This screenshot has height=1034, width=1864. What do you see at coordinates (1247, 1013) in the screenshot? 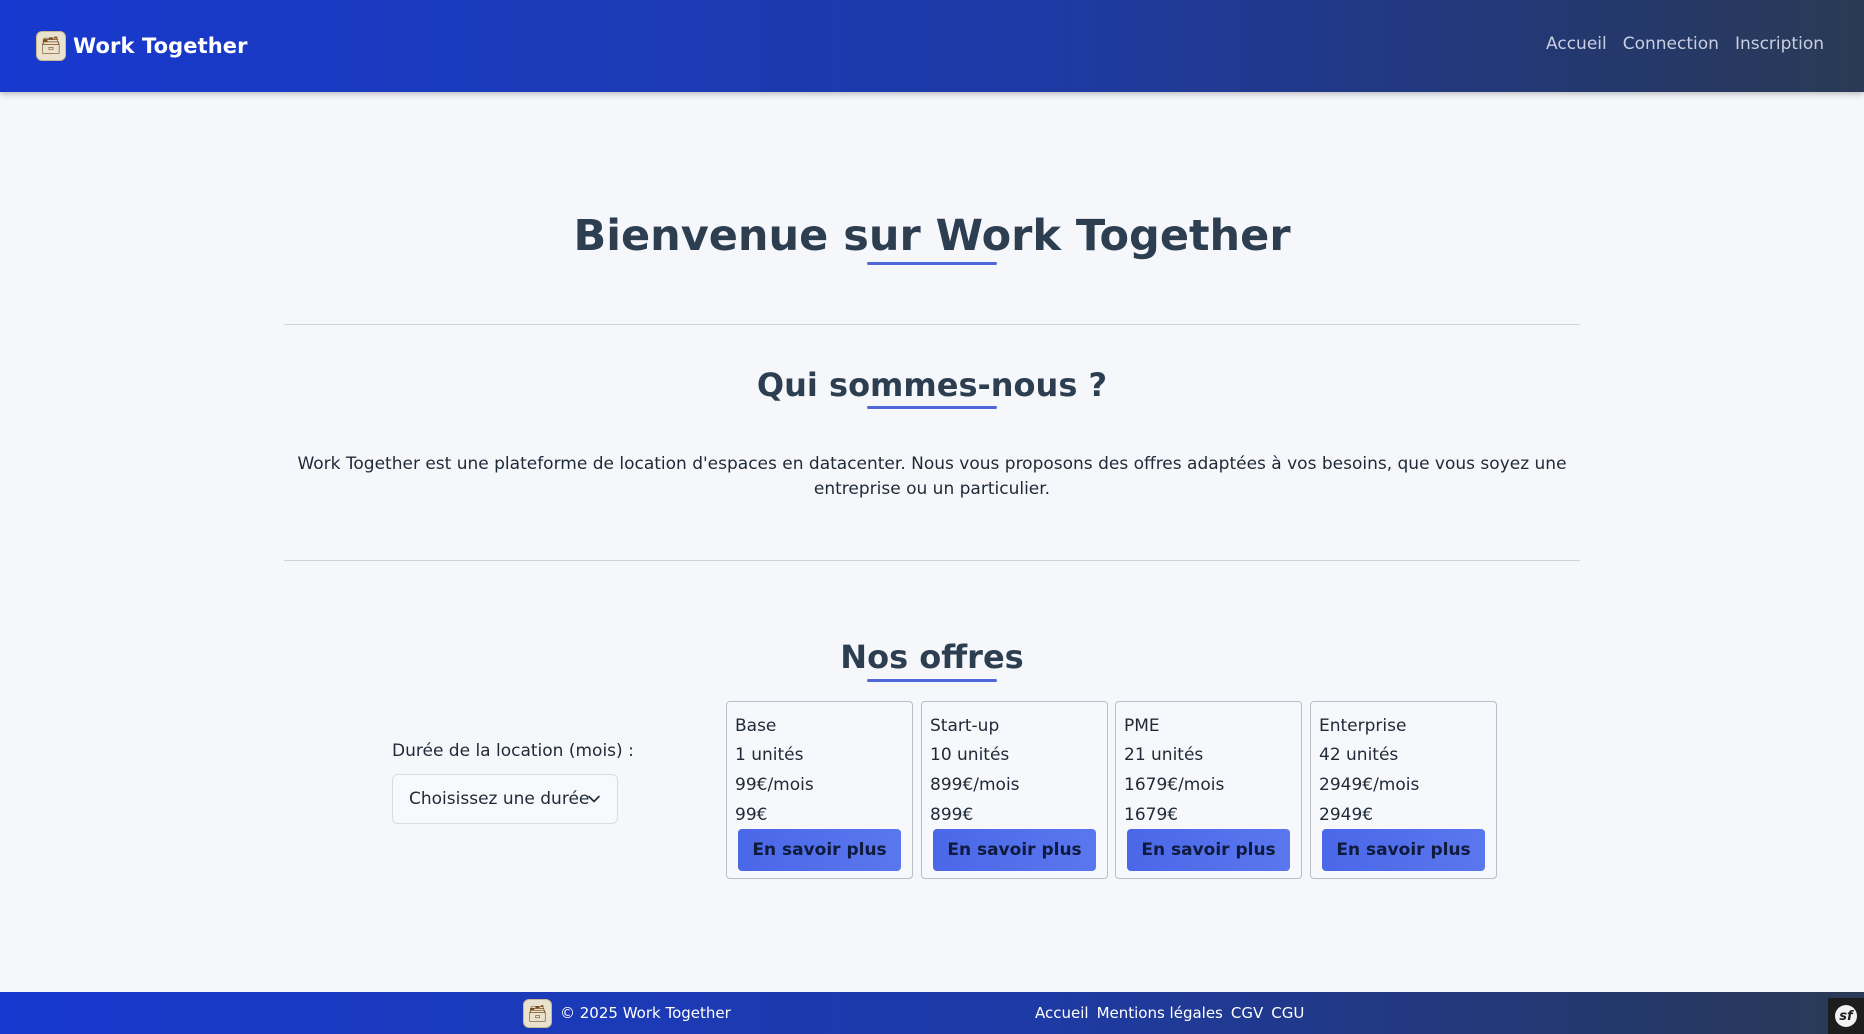
I see `footer-link-cgv: CGV` at bounding box center [1247, 1013].